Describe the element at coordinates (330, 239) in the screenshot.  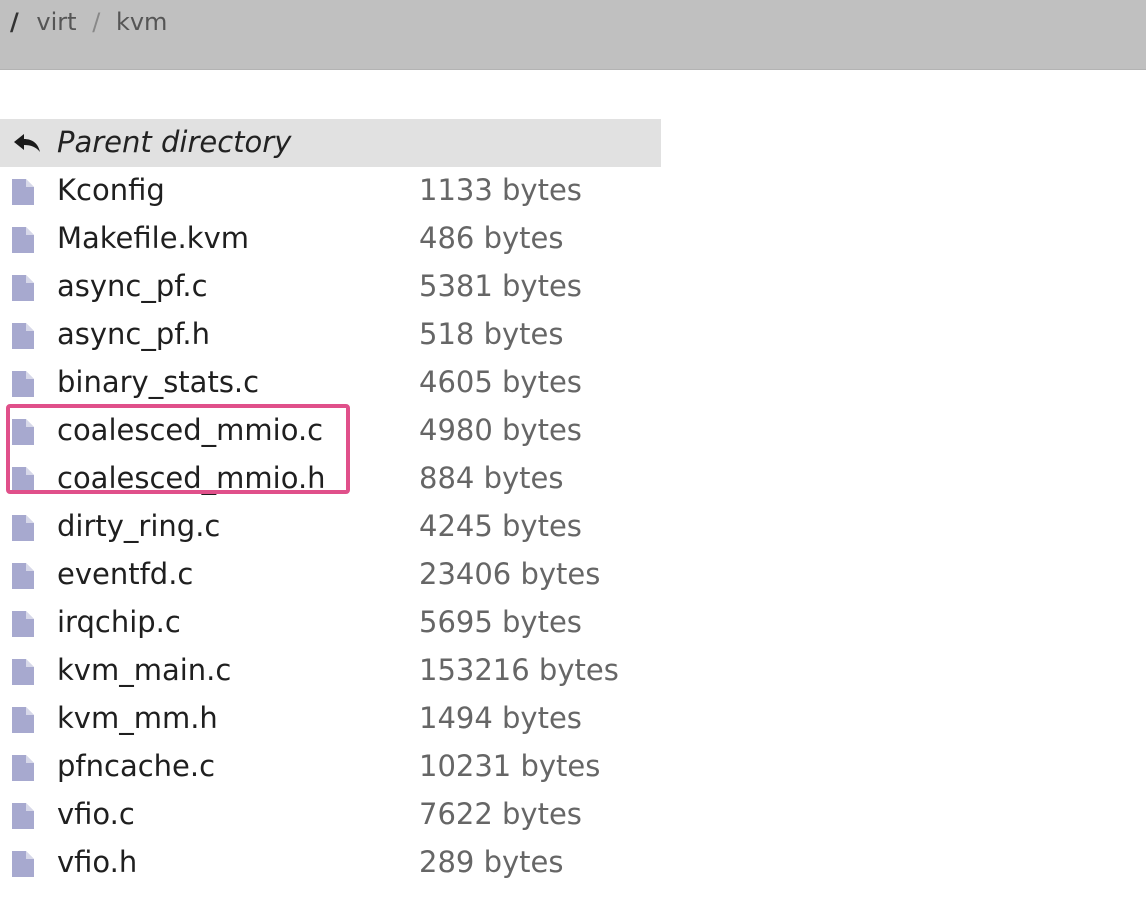
I see `file-row: Makefile.kvm 486 bytes` at that location.